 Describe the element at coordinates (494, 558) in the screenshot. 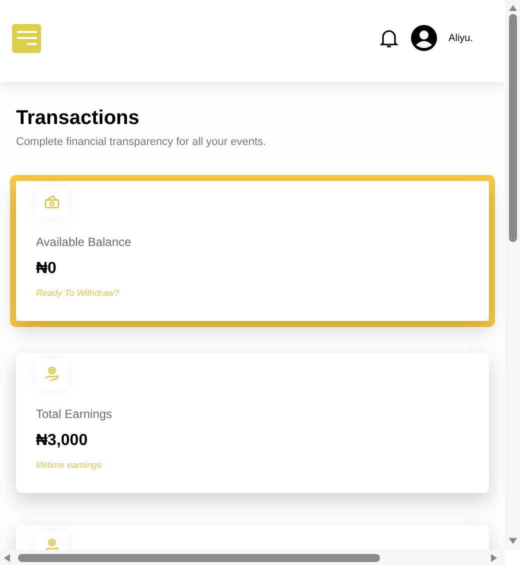

I see `scroll-right-icon` at that location.